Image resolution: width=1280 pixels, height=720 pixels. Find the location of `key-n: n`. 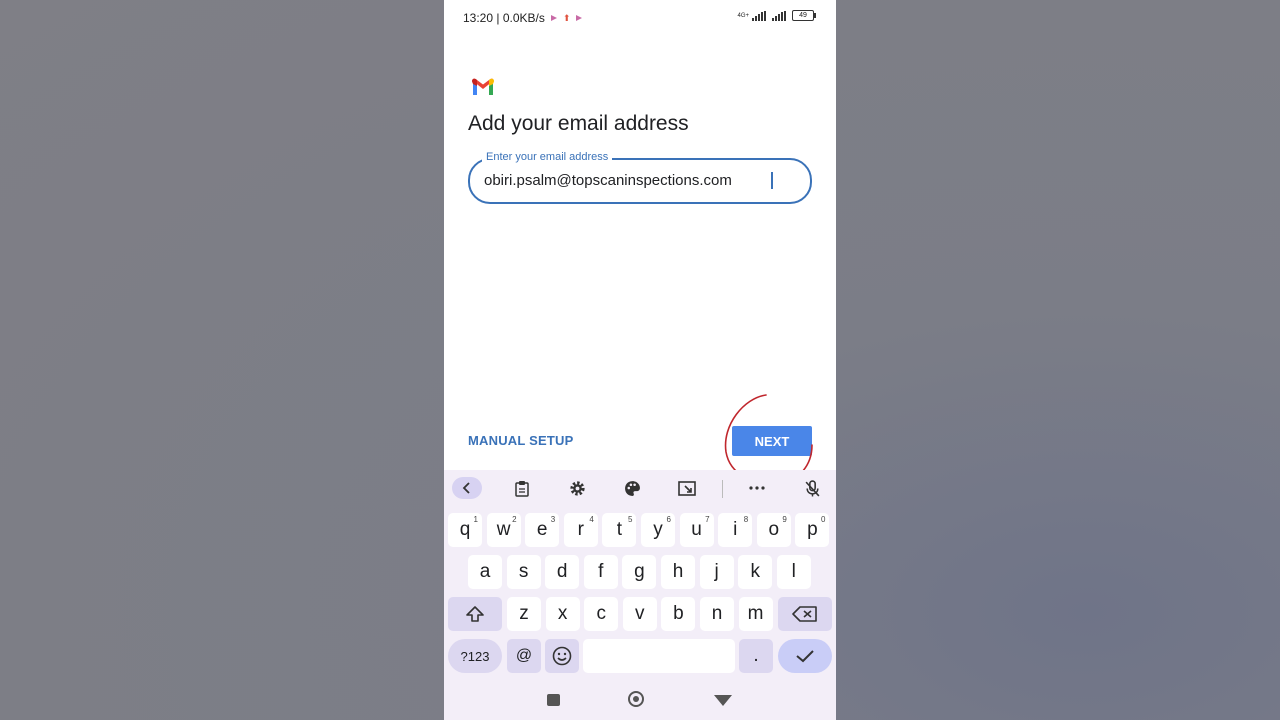

key-n: n is located at coordinates (717, 614).